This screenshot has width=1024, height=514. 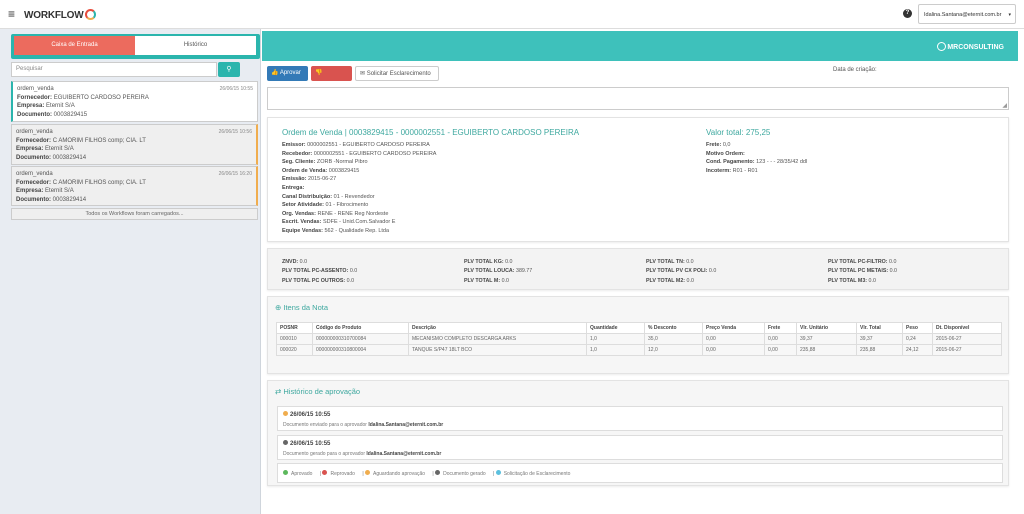 What do you see at coordinates (278, 391) in the screenshot?
I see `exchange-icon: ⇄` at bounding box center [278, 391].